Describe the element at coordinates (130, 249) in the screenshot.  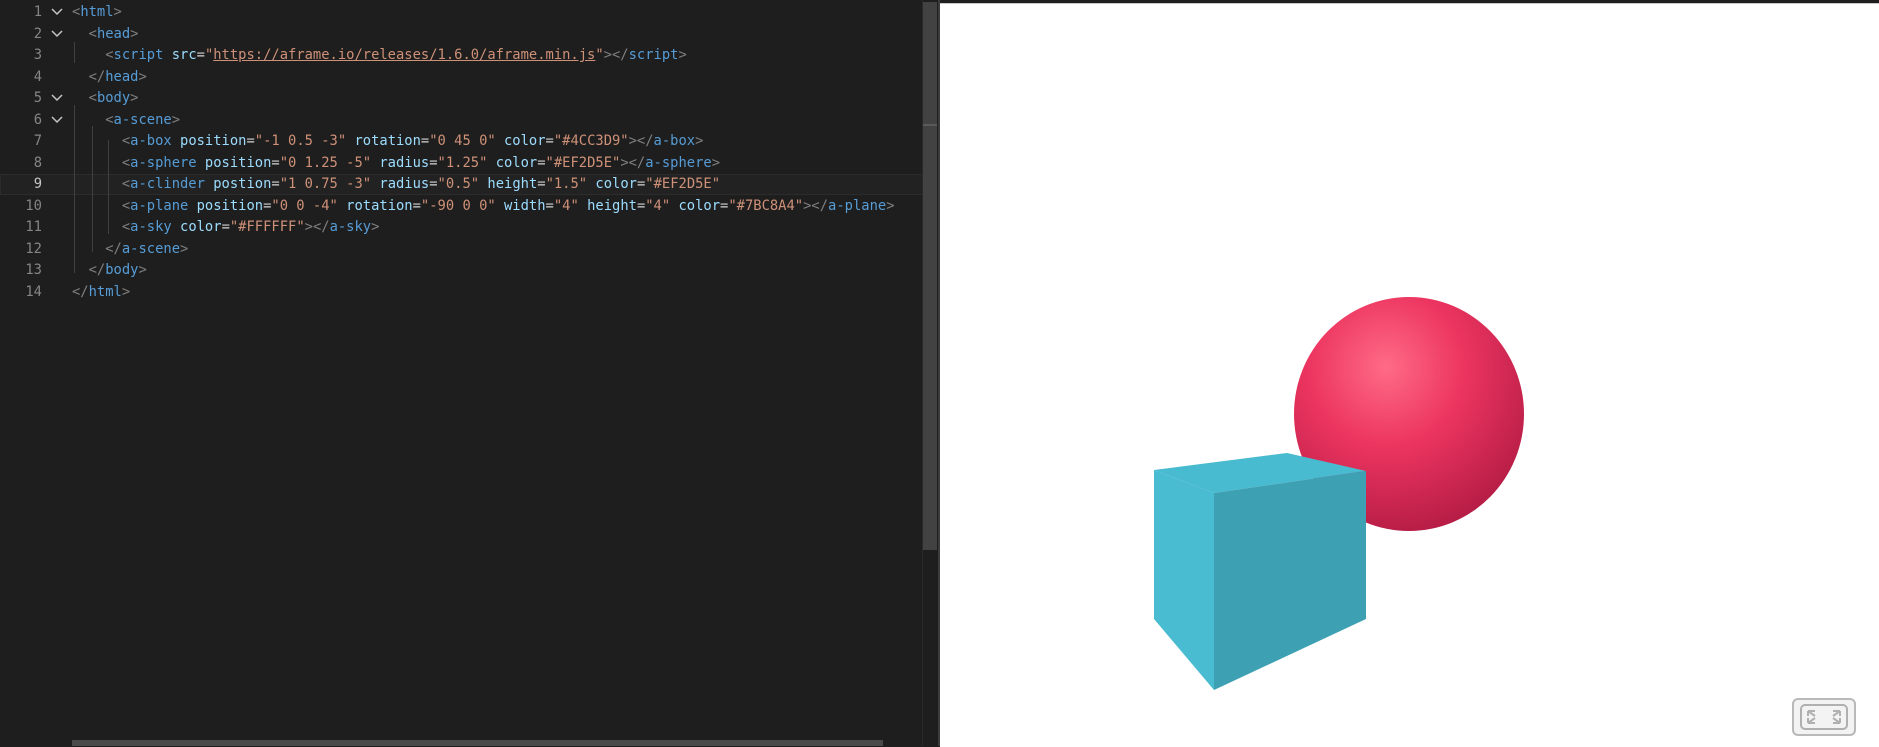
I see `code-text: </a-scene>` at that location.